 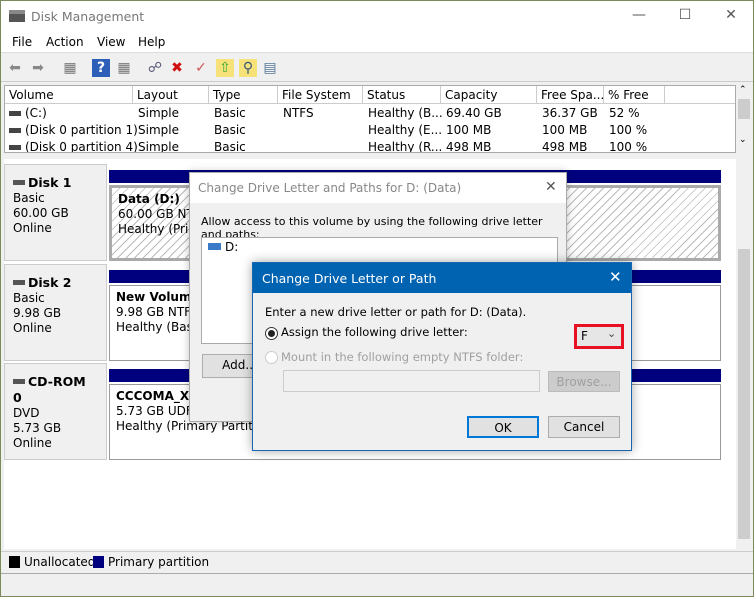 What do you see at coordinates (298, 113) in the screenshot?
I see `table-cell: NTFS` at bounding box center [298, 113].